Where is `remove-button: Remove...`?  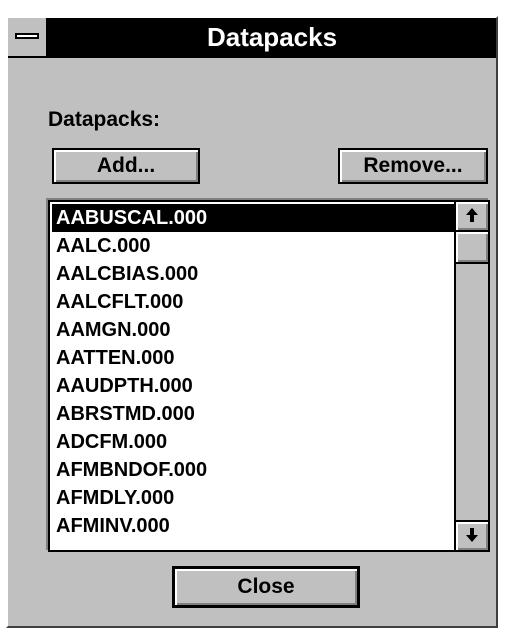 remove-button: Remove... is located at coordinates (413, 166).